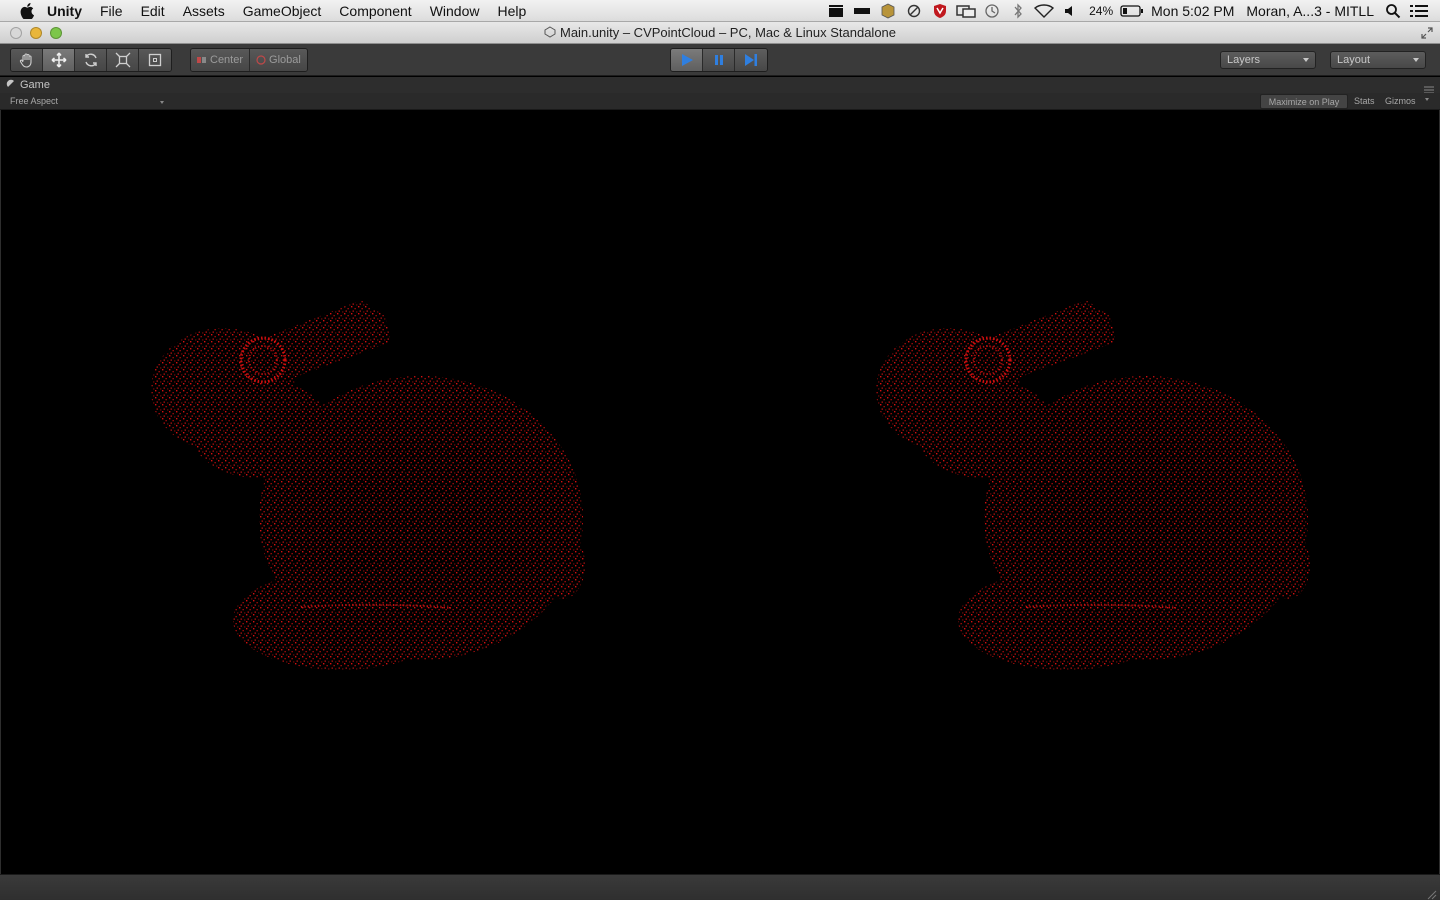 The image size is (1440, 900). I want to click on pivot-center-button: Center, so click(221, 60).